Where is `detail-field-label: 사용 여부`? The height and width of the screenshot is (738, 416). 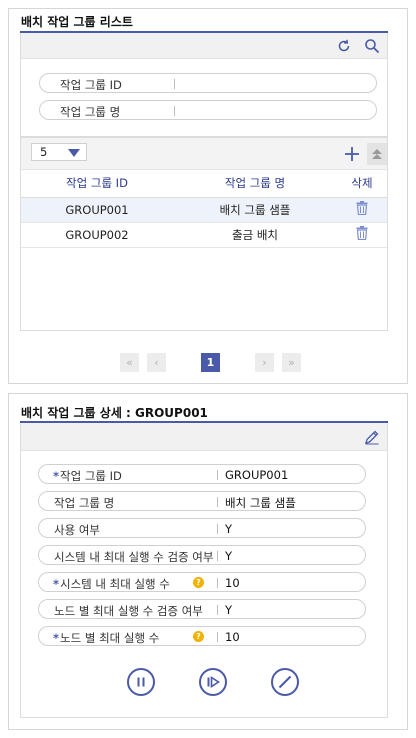
detail-field-label: 사용 여부 is located at coordinates (76, 530).